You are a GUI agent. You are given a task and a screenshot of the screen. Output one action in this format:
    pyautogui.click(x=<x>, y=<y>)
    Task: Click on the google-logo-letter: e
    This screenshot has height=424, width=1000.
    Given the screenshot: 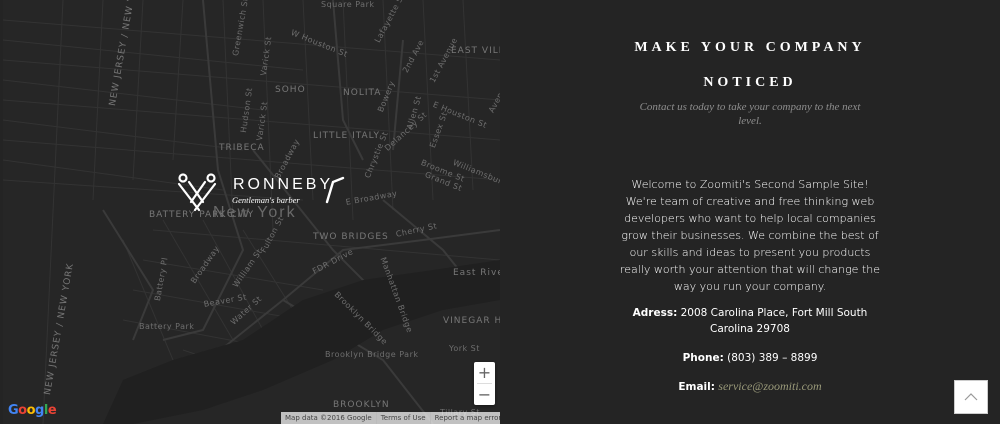 What is the action you would take?
    pyautogui.click(x=52, y=410)
    